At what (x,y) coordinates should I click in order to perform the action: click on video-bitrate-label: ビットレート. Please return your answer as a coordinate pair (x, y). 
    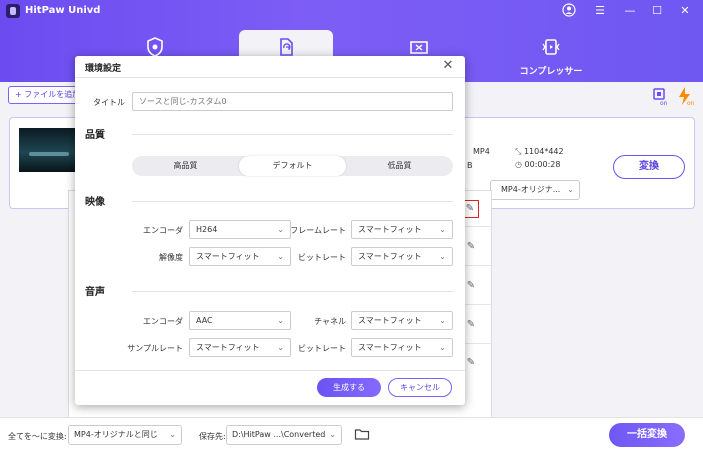
    Looking at the image, I should click on (322, 257).